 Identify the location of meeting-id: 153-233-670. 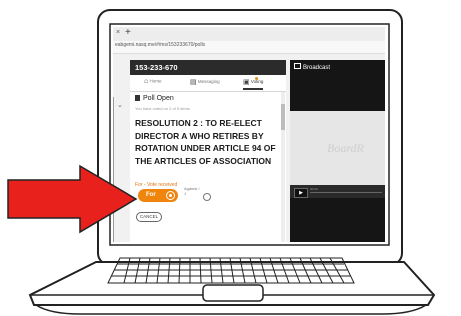
(156, 67).